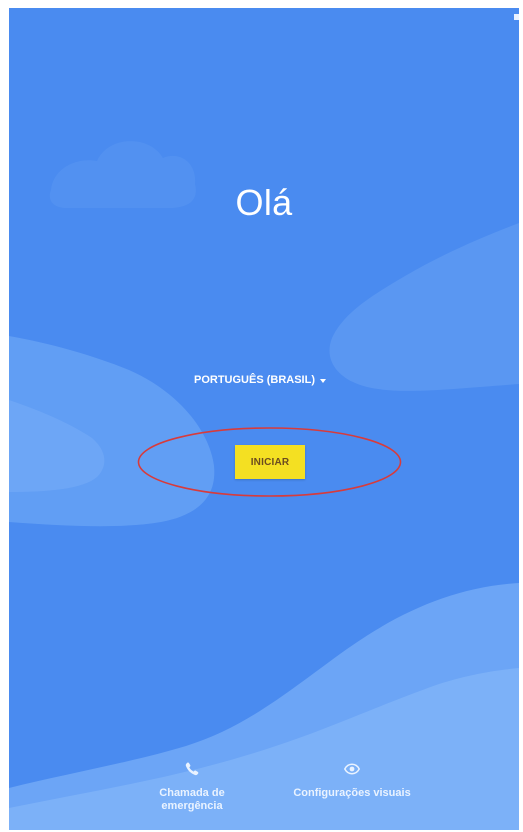 This screenshot has width=523, height=832. I want to click on language-label: PORTUGUÊS (BRASIL), so click(254, 380).